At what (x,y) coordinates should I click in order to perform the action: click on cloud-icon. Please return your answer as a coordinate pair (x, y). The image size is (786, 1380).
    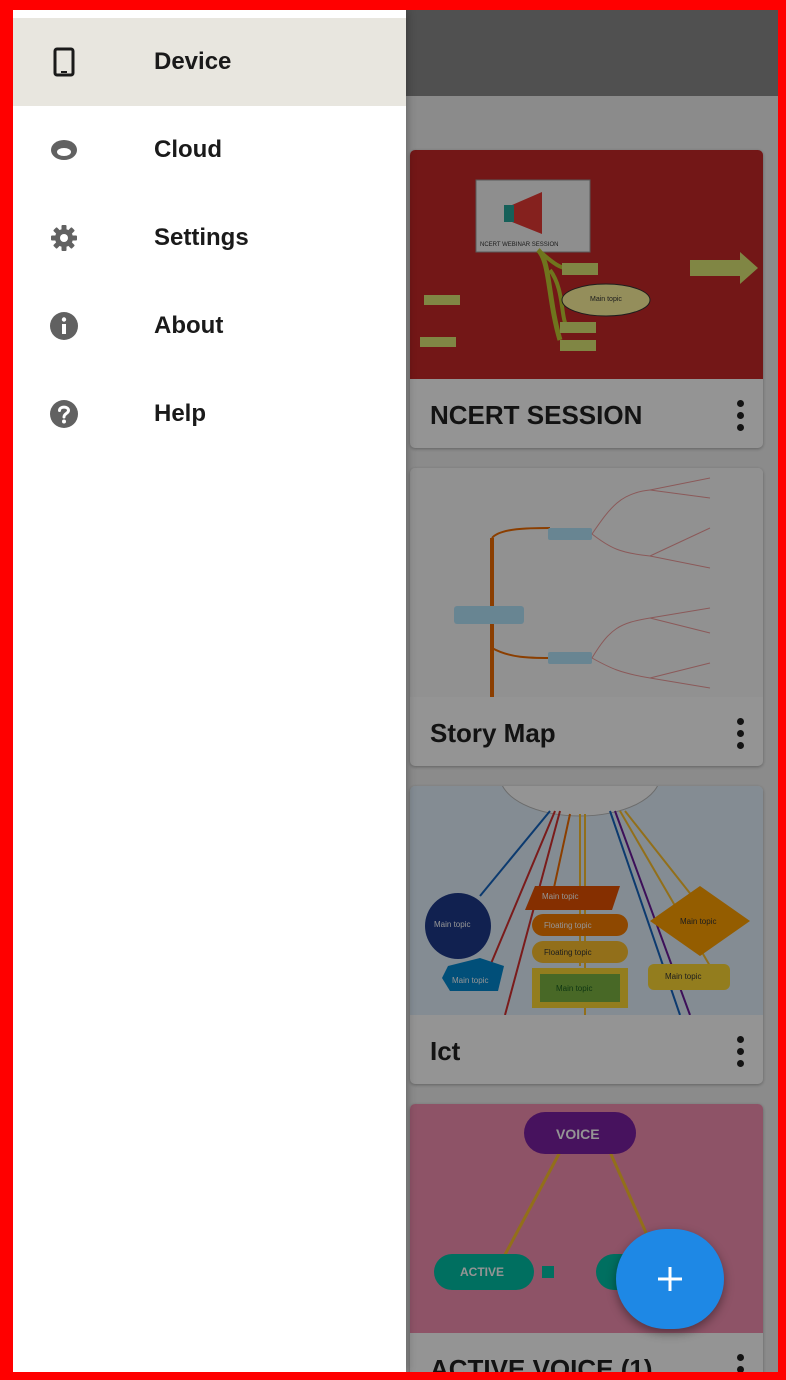
    Looking at the image, I should click on (64, 150).